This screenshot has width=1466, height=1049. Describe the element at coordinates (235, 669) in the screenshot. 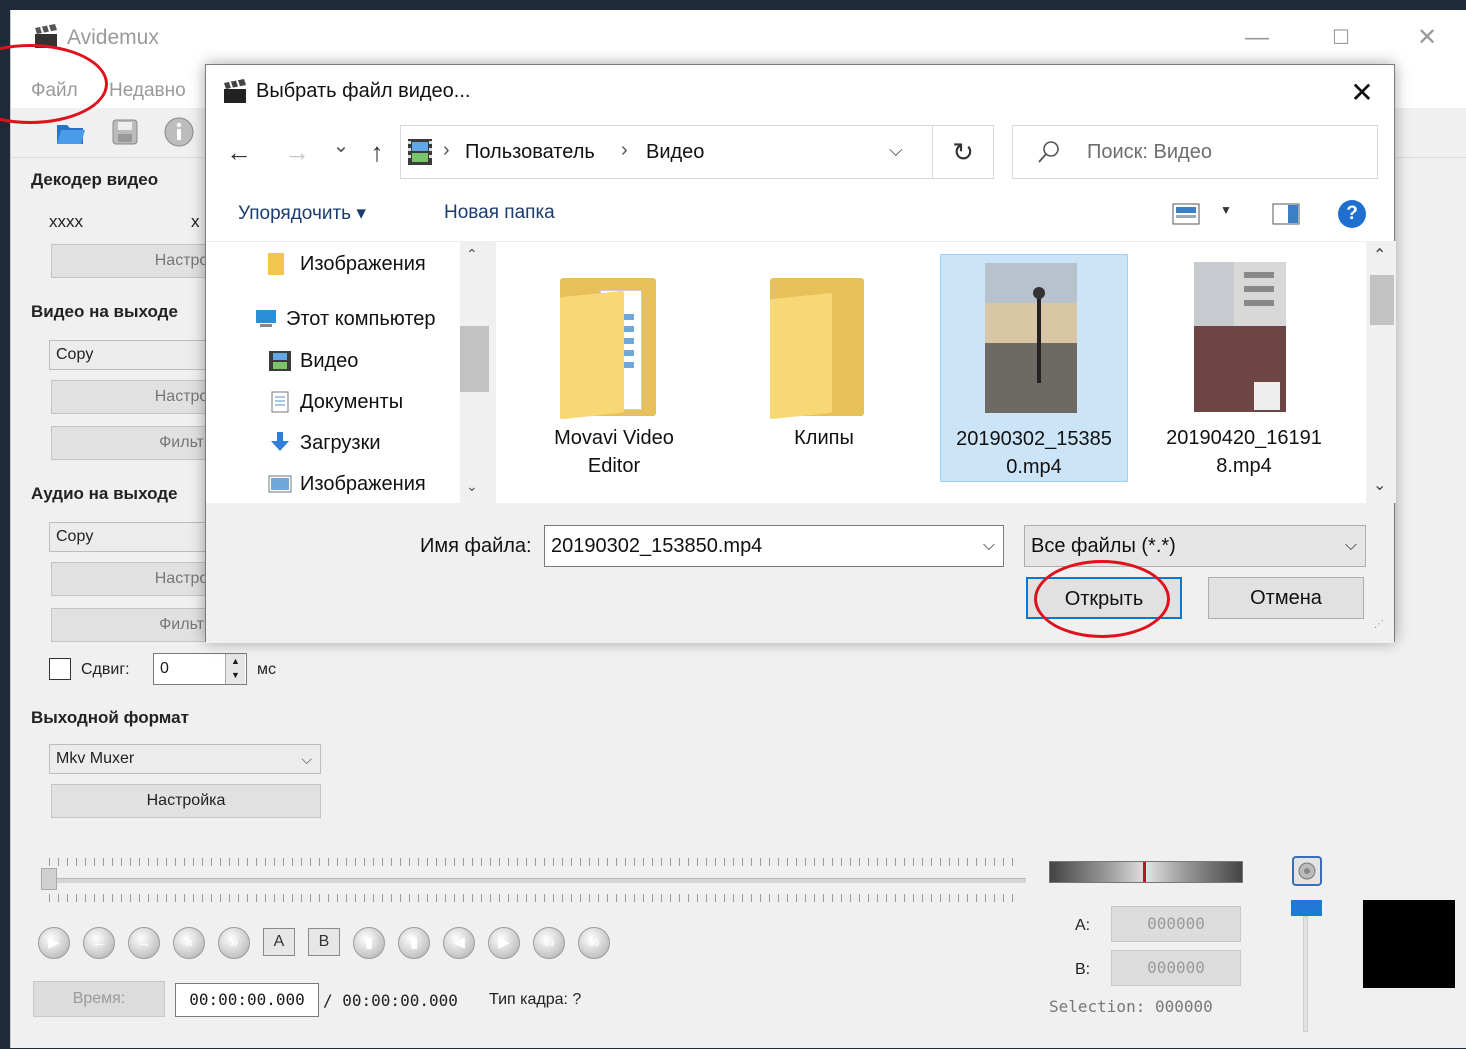

I see `shift-stepper: ▲ ▼` at that location.